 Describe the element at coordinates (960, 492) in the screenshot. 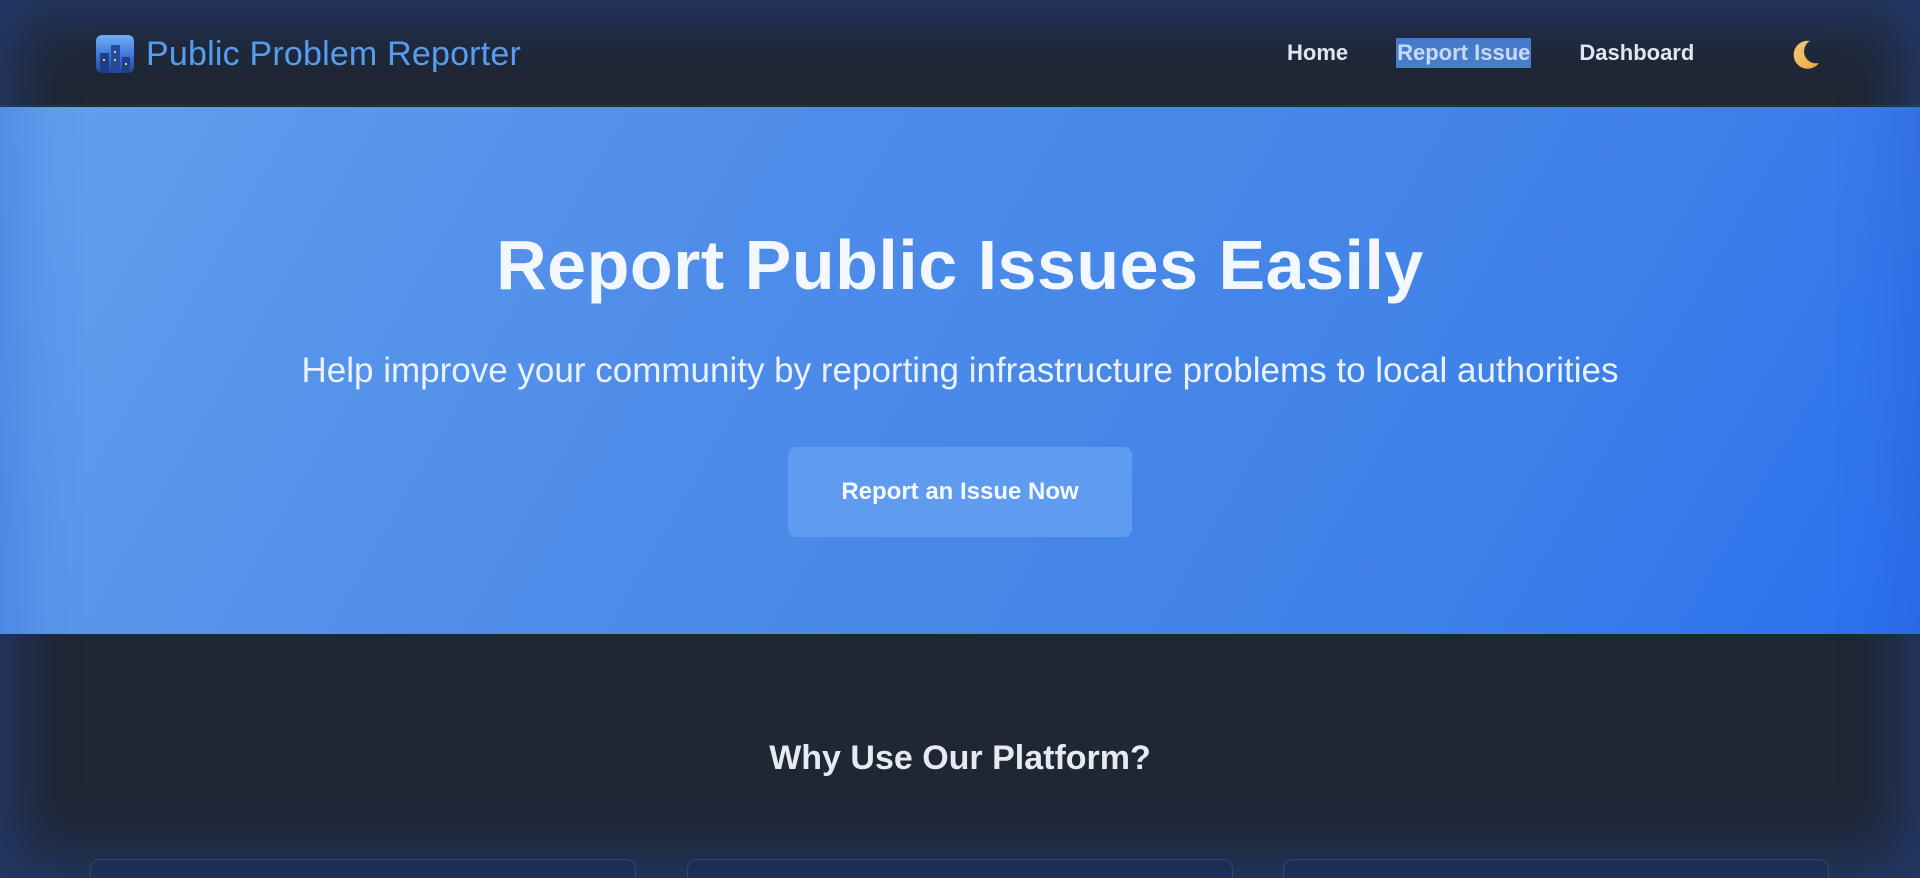

I see `report-issue-cta-button: Report an Issue Now` at that location.